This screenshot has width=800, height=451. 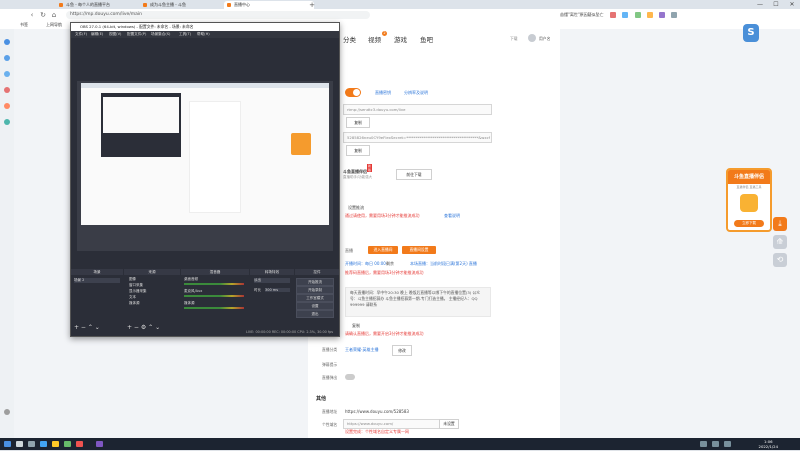 What do you see at coordinates (417, 109) in the screenshot?
I see `rtmp-server-field: rtmp://sendtc3.douyu.com/live` at bounding box center [417, 109].